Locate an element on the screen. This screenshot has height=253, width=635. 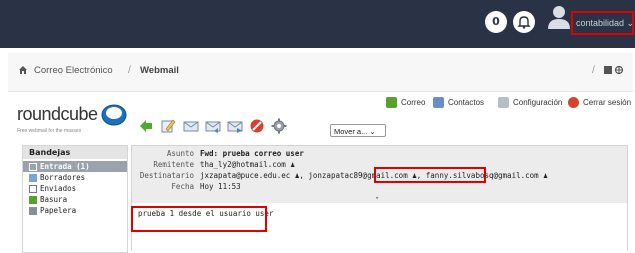
folder-sent: Enviados is located at coordinates (75, 188).